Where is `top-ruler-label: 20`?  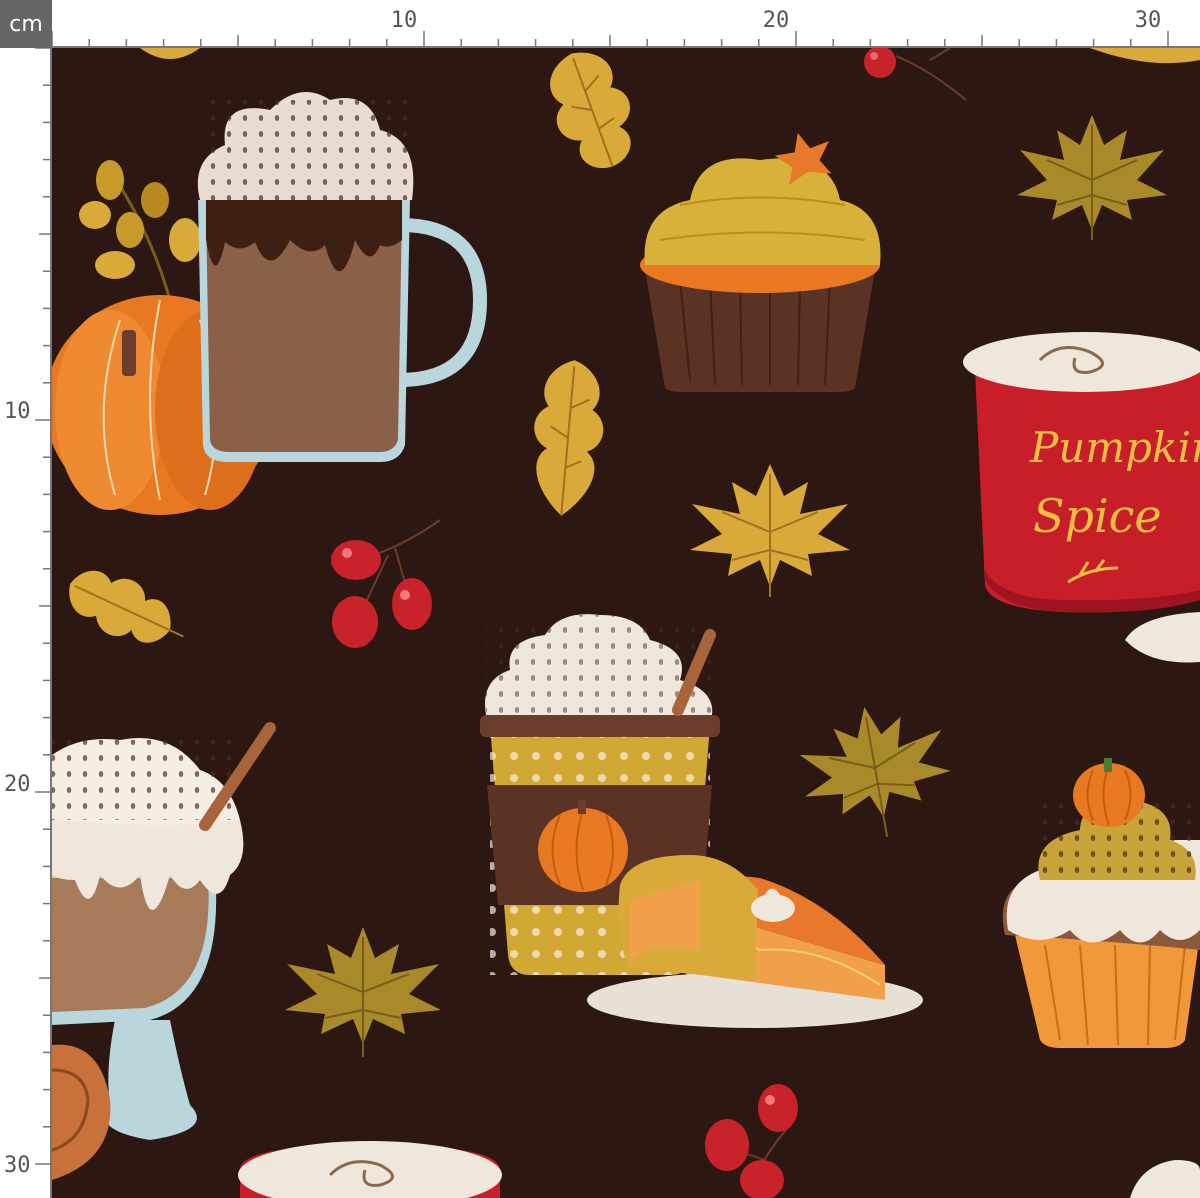
top-ruler-label: 20 is located at coordinates (776, 20).